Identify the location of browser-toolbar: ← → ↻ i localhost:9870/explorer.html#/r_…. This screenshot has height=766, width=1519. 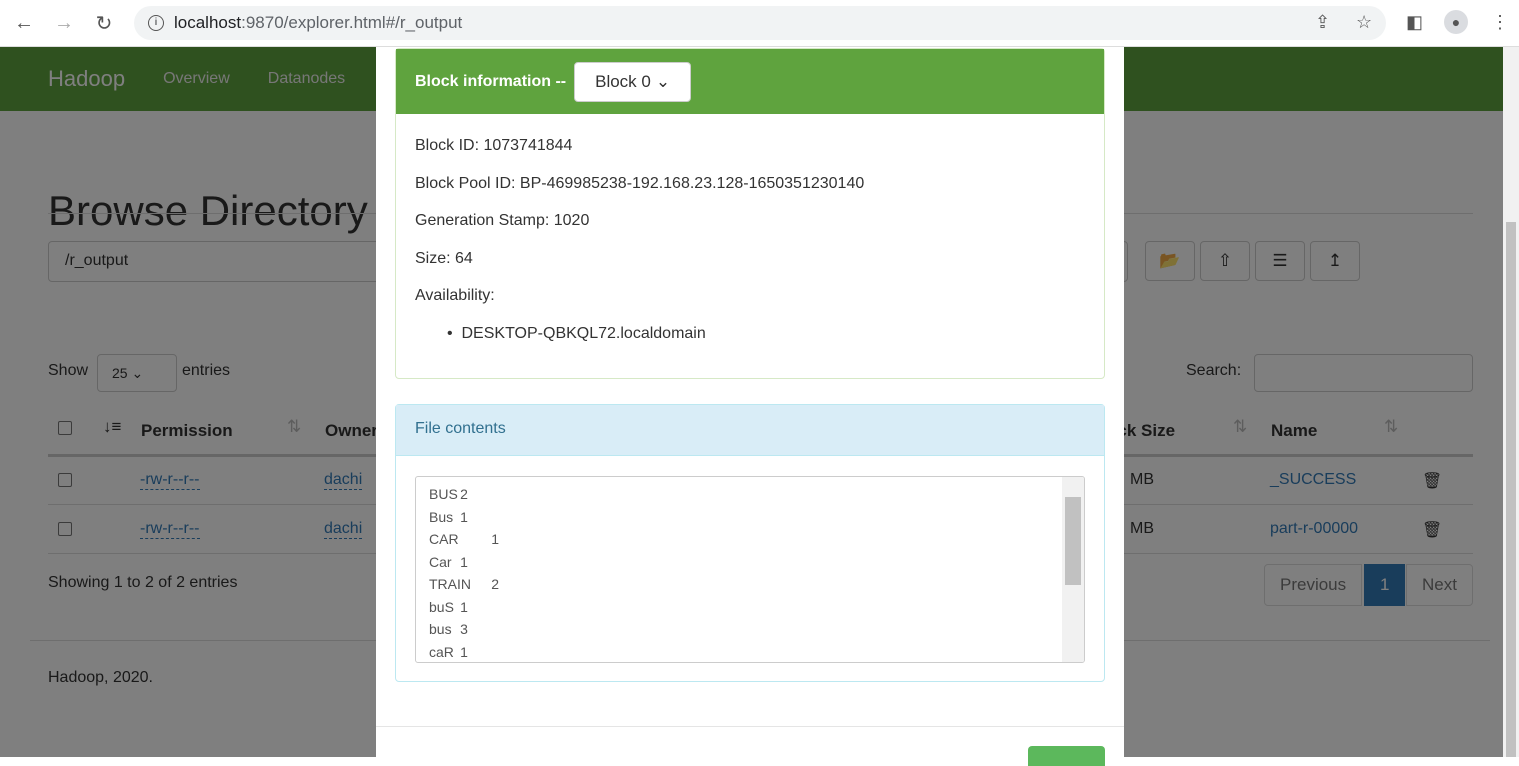
(759, 23).